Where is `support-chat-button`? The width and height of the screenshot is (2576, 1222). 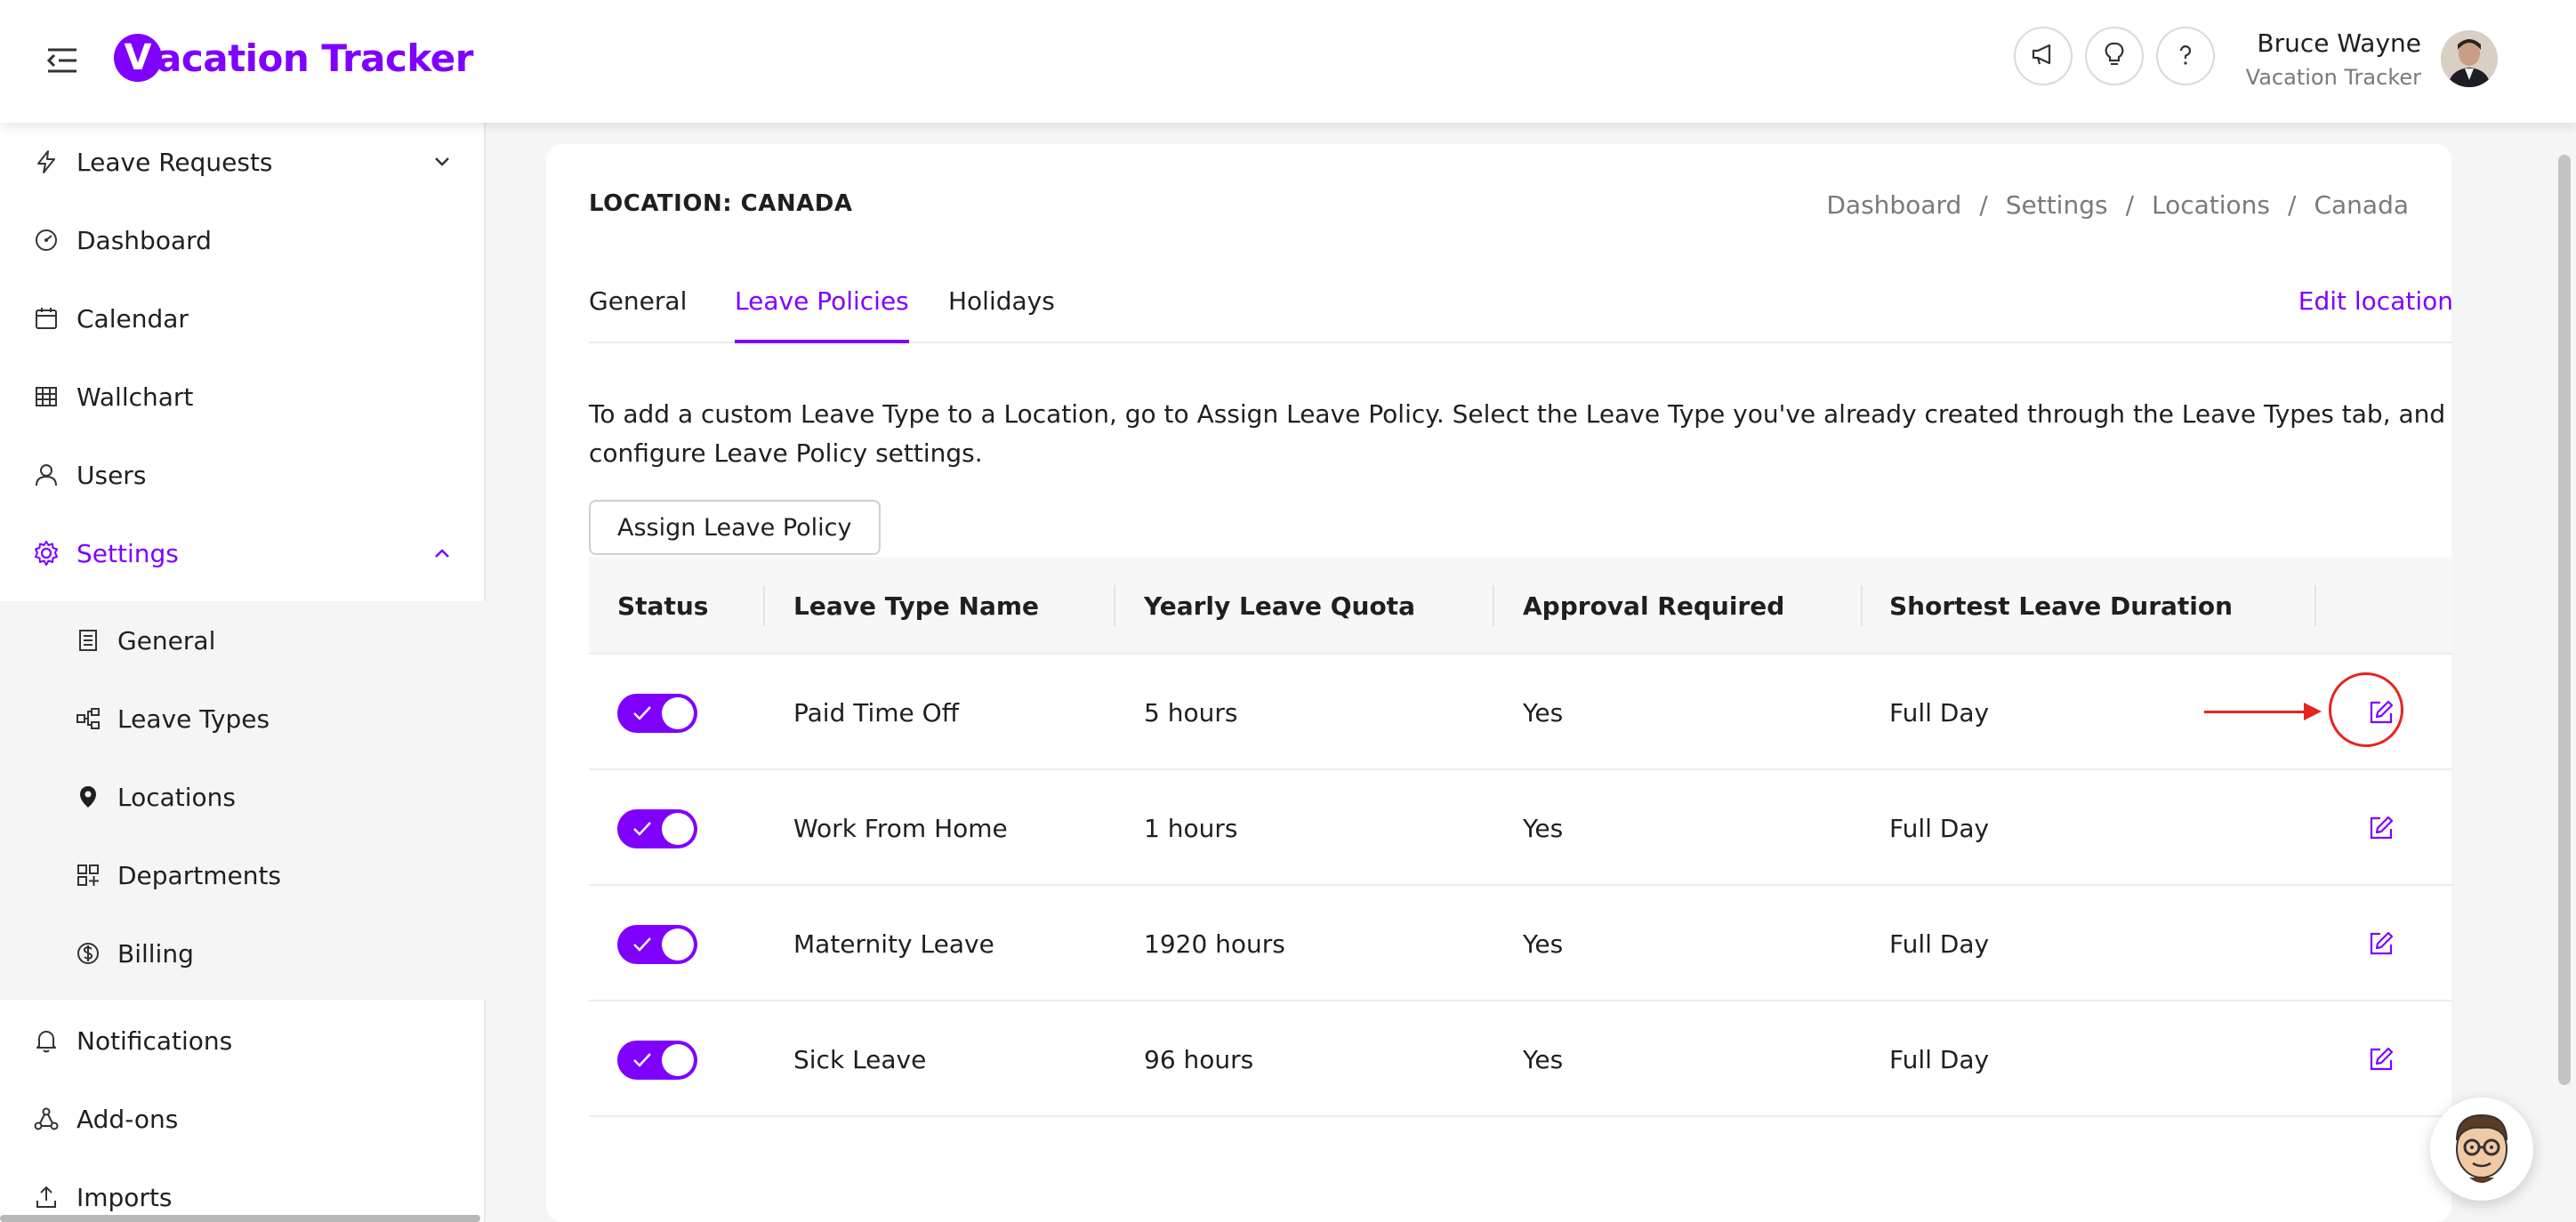 support-chat-button is located at coordinates (2481, 1149).